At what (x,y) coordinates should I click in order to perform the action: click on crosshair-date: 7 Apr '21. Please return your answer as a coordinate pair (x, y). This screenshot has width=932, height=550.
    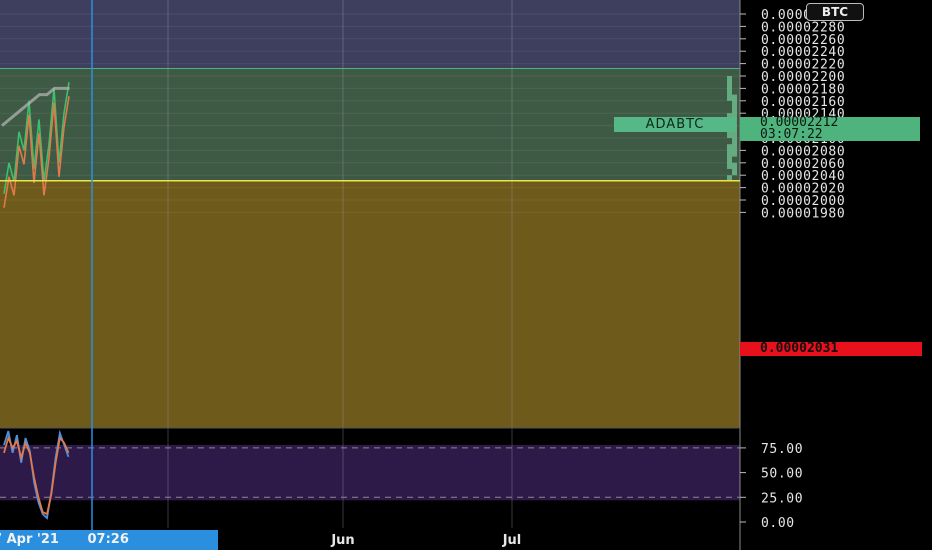
    Looking at the image, I should click on (29, 539).